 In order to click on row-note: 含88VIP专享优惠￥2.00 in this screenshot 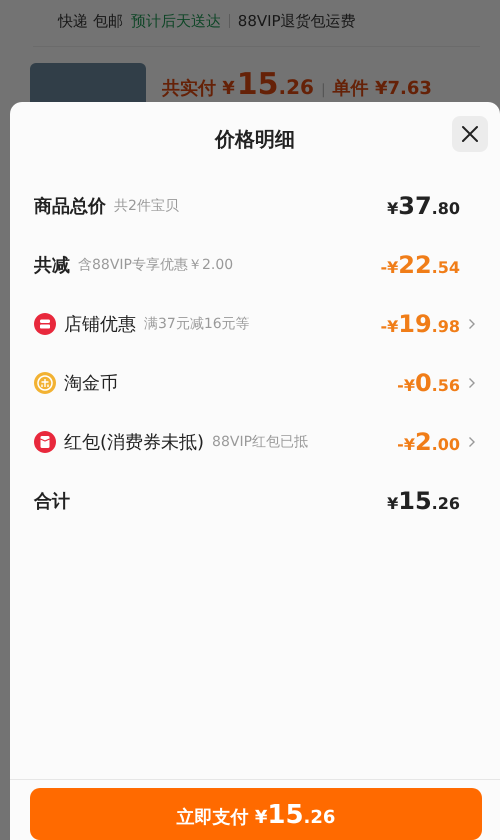, I will do `click(156, 265)`.